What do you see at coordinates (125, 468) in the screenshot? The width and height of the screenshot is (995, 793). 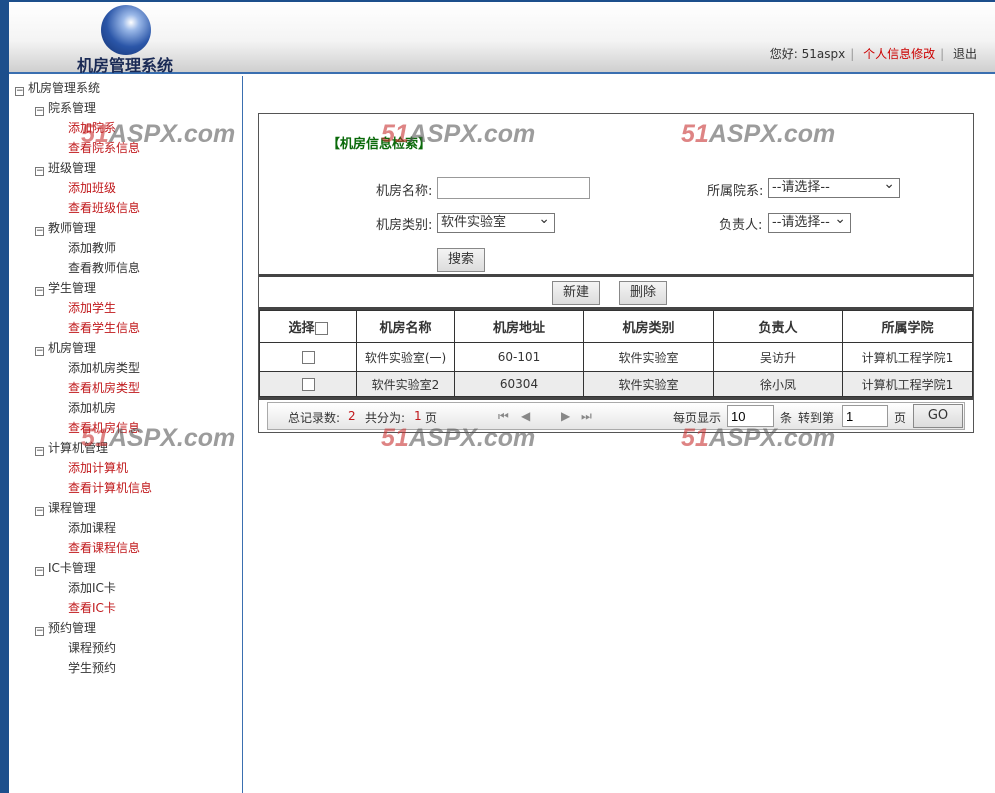 I see `tree-item: 添加计算机` at bounding box center [125, 468].